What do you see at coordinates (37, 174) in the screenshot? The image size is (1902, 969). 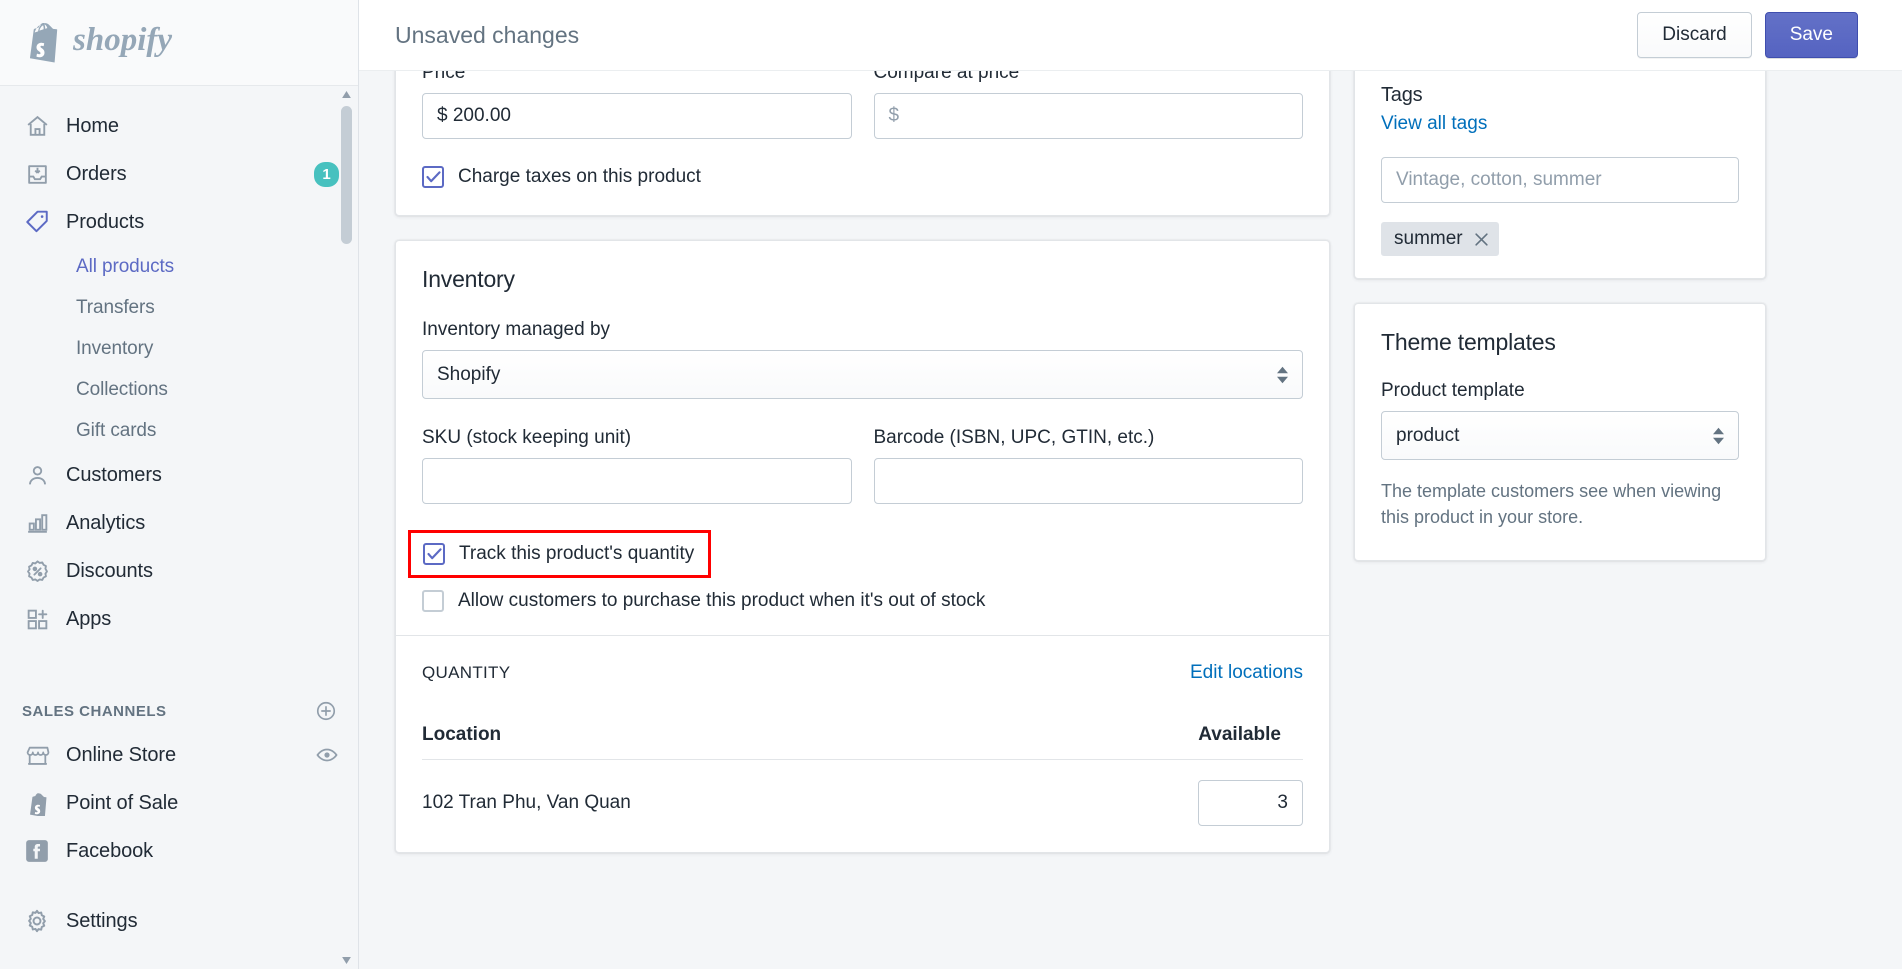 I see `orders-icon` at bounding box center [37, 174].